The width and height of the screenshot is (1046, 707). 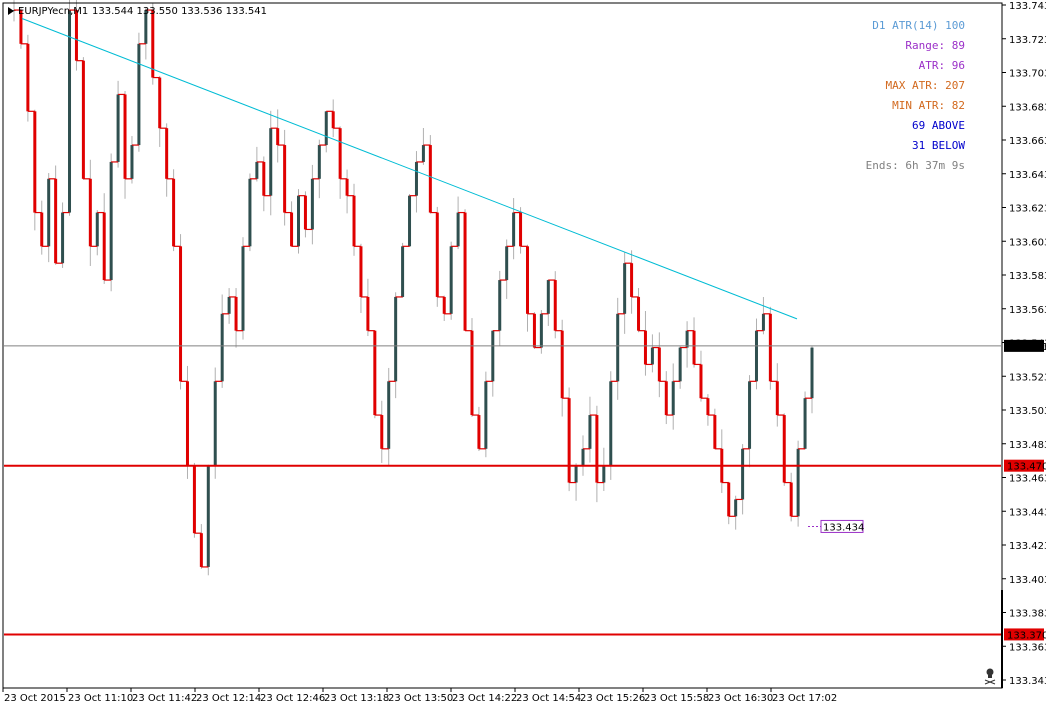 What do you see at coordinates (1026, 347) in the screenshot?
I see `price-tag-label: 133.541` at bounding box center [1026, 347].